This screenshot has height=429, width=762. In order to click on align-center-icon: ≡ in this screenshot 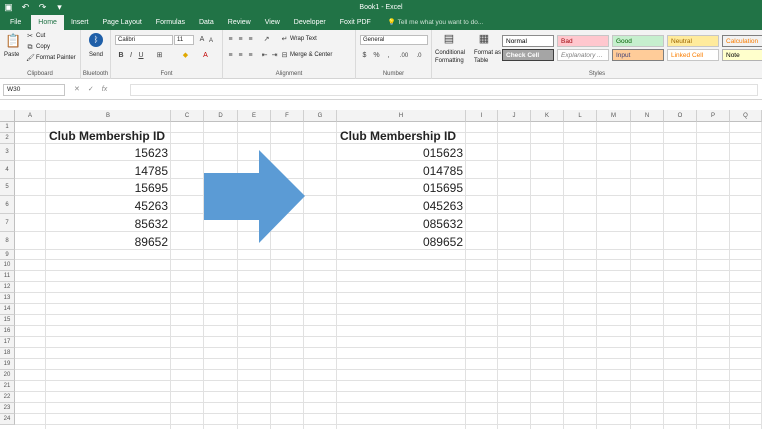, I will do `click(240, 56)`.